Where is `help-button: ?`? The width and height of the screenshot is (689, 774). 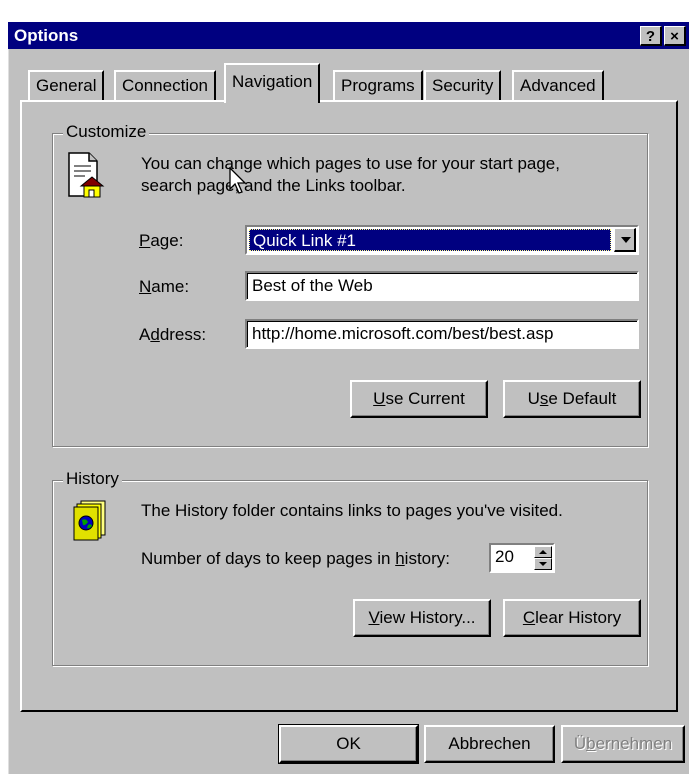 help-button: ? is located at coordinates (651, 36).